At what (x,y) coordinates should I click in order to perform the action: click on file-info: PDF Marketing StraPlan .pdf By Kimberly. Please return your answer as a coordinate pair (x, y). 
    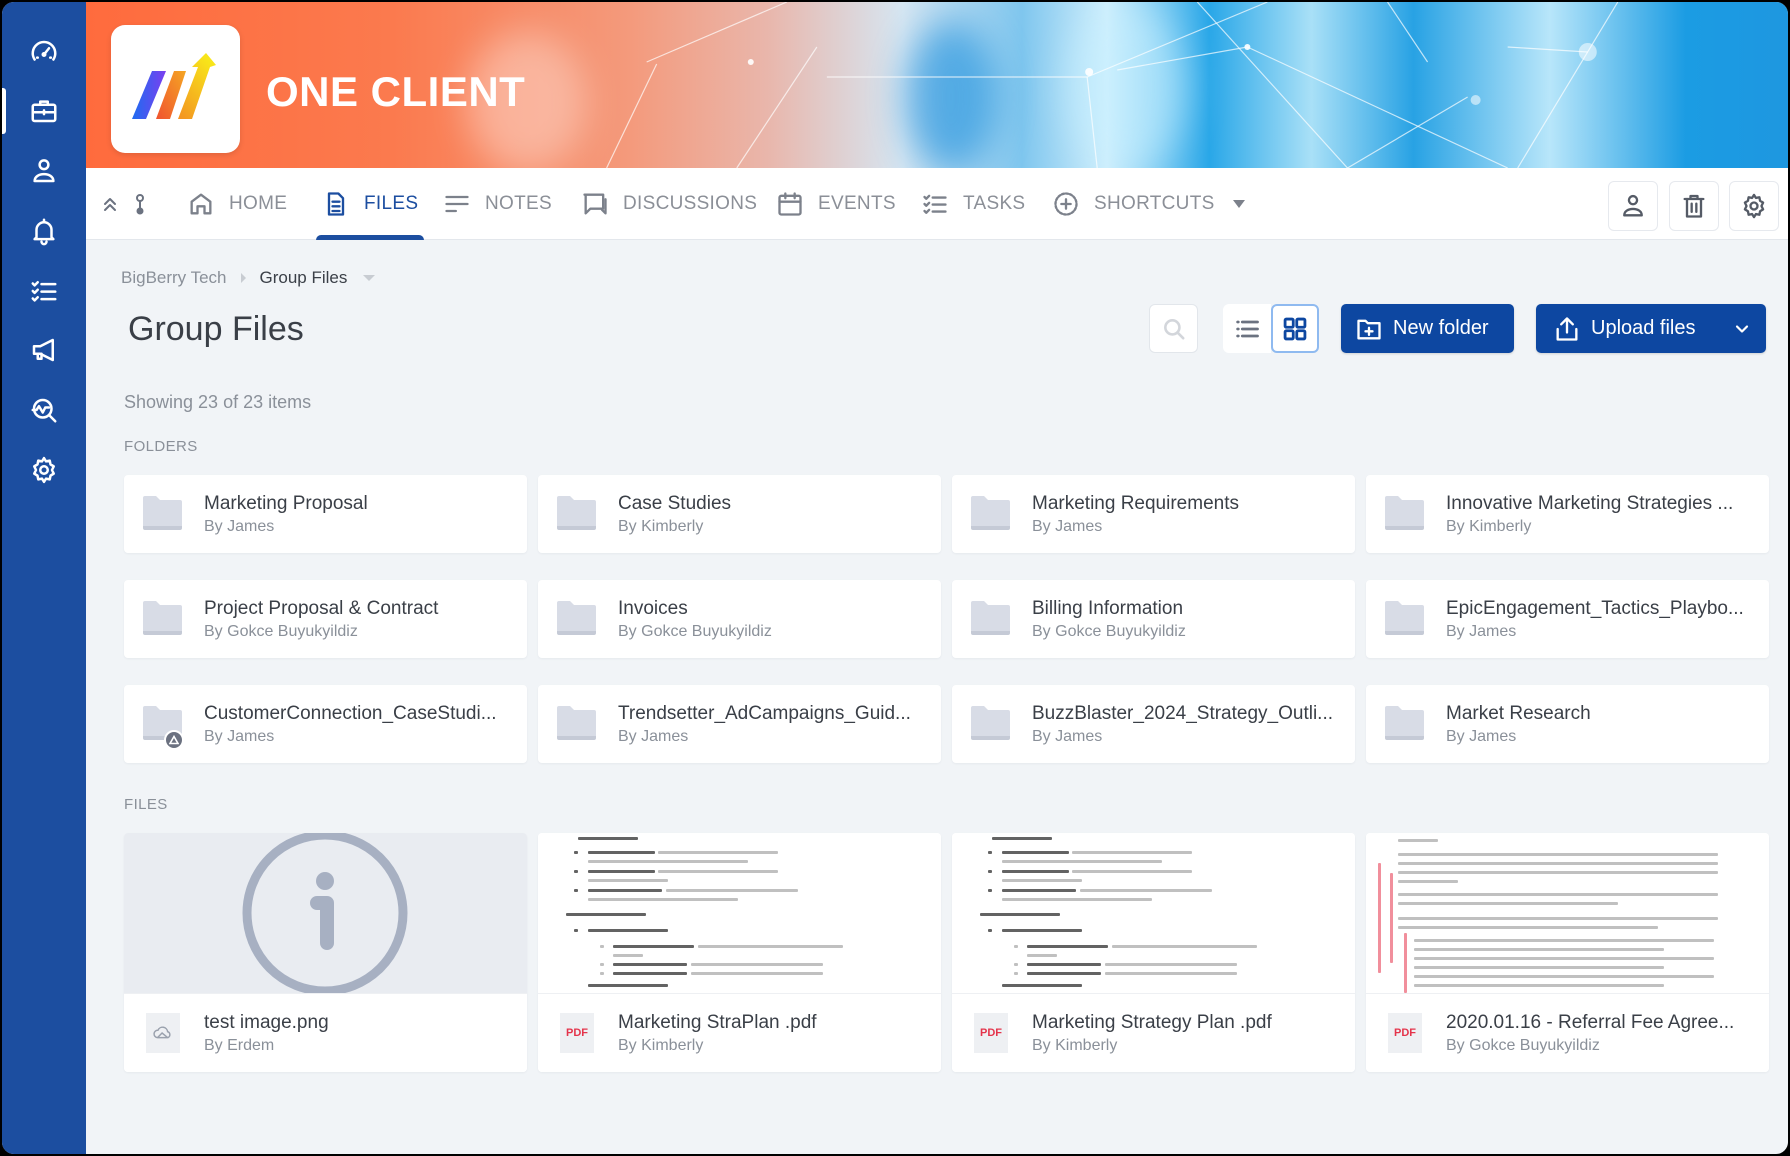
    Looking at the image, I should click on (739, 1032).